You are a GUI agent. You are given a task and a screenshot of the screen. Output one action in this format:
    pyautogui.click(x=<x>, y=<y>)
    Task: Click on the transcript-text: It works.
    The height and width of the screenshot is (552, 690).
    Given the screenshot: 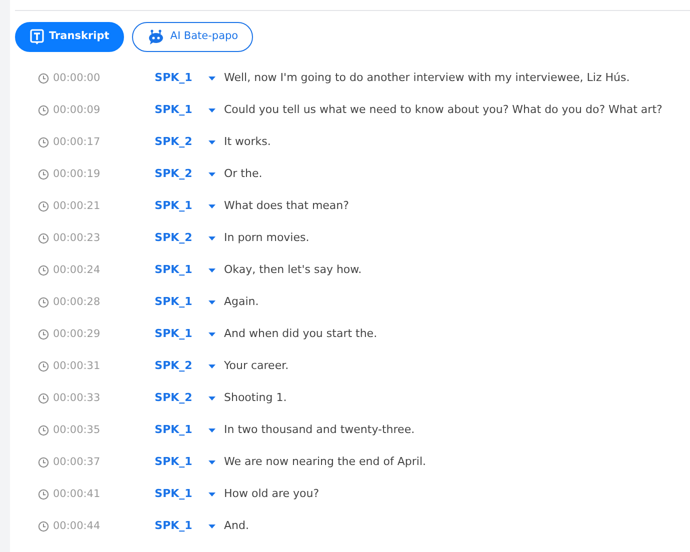 What is the action you would take?
    pyautogui.click(x=247, y=142)
    